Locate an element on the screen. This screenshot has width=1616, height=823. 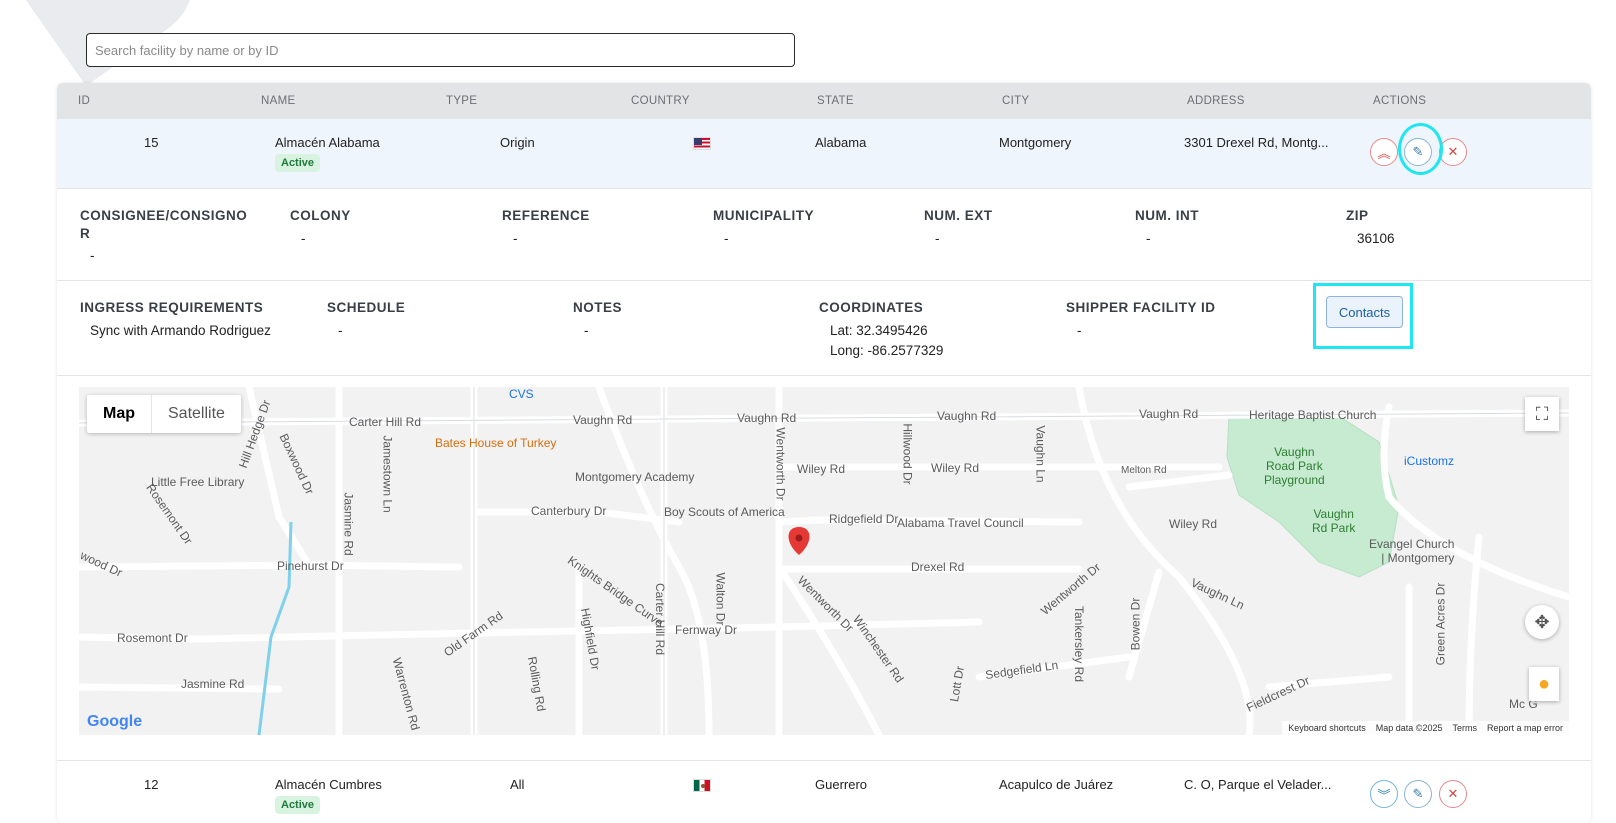
google-logo-mark: Google is located at coordinates (115, 721).